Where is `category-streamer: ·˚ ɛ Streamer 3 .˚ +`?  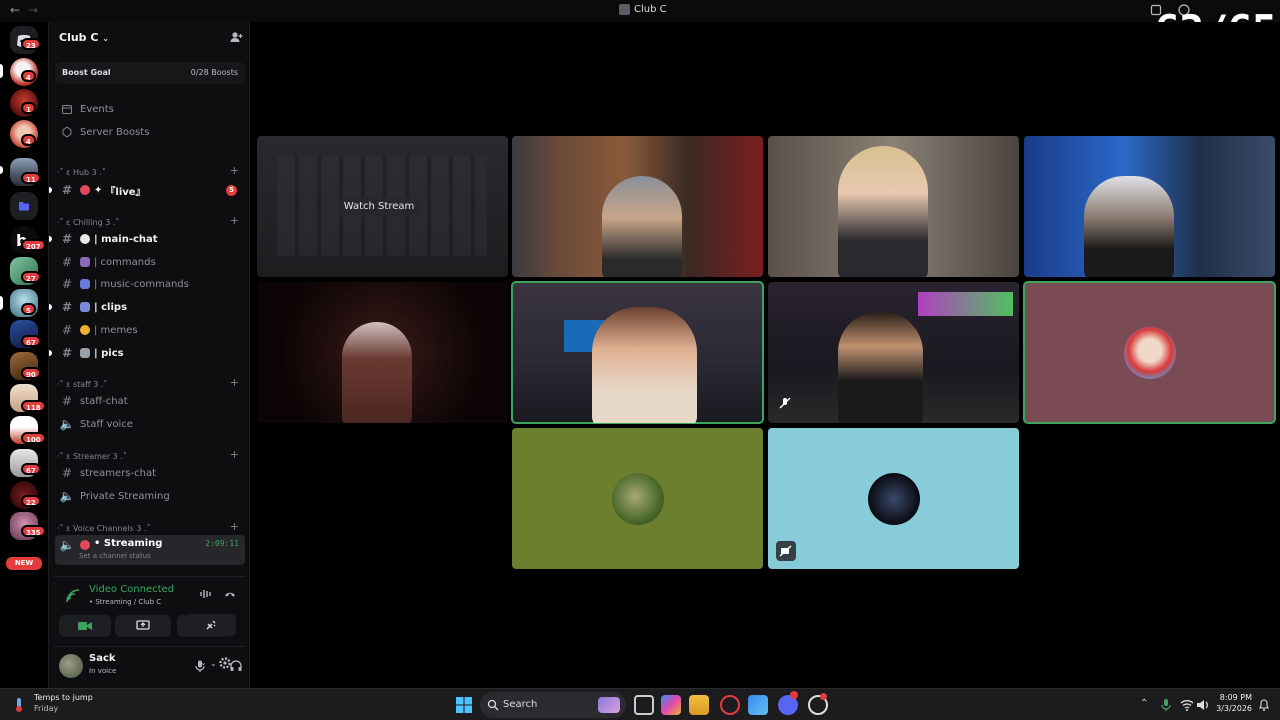 category-streamer: ·˚ ɛ Streamer 3 .˚ + is located at coordinates (150, 455).